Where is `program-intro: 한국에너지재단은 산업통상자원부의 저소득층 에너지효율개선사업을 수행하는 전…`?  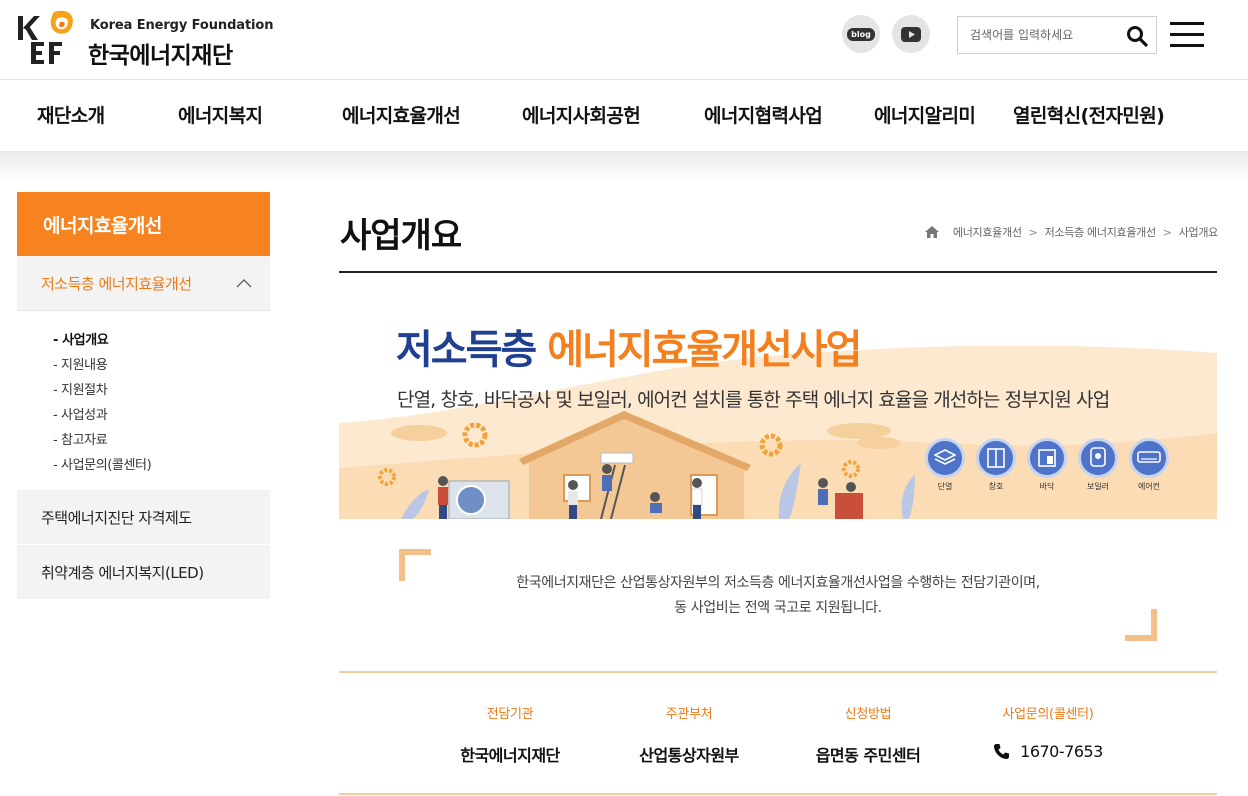 program-intro: 한국에너지재단은 산업통상자원부의 저소득층 에너지효율개선사업을 수행하는 전… is located at coordinates (778, 596).